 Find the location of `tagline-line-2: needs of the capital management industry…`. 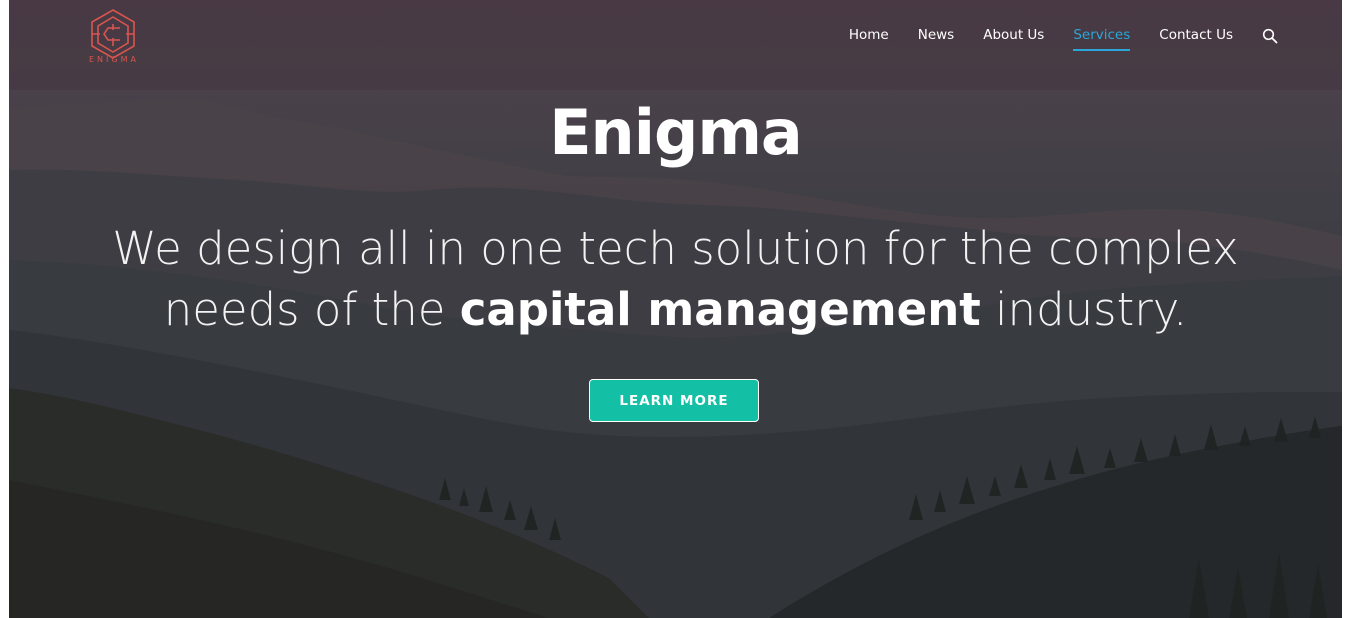

tagline-line-2: needs of the capital management industry… is located at coordinates (675, 309).